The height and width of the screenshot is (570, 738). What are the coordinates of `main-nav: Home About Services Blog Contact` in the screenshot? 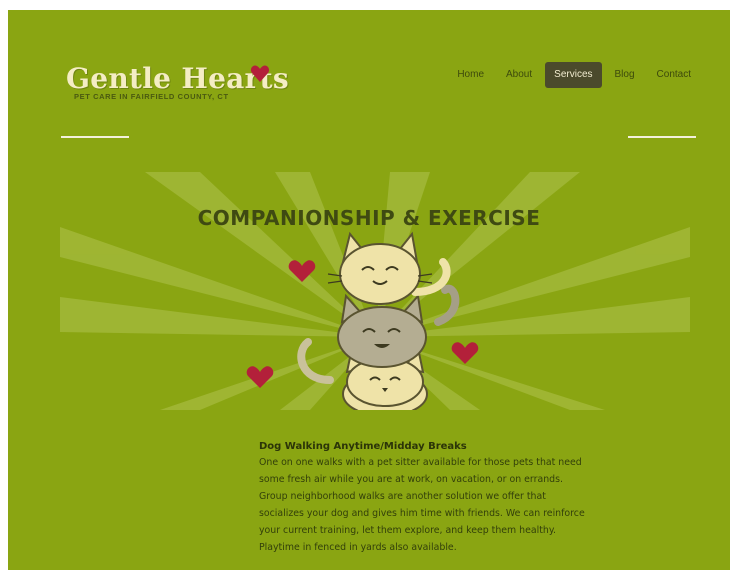 It's located at (574, 75).